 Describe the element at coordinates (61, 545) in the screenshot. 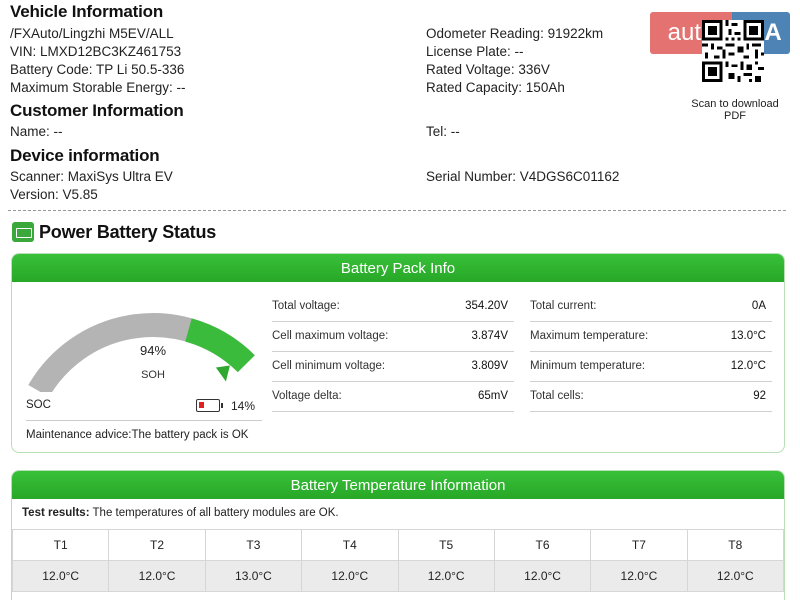

I see `sensor-label: T1` at that location.